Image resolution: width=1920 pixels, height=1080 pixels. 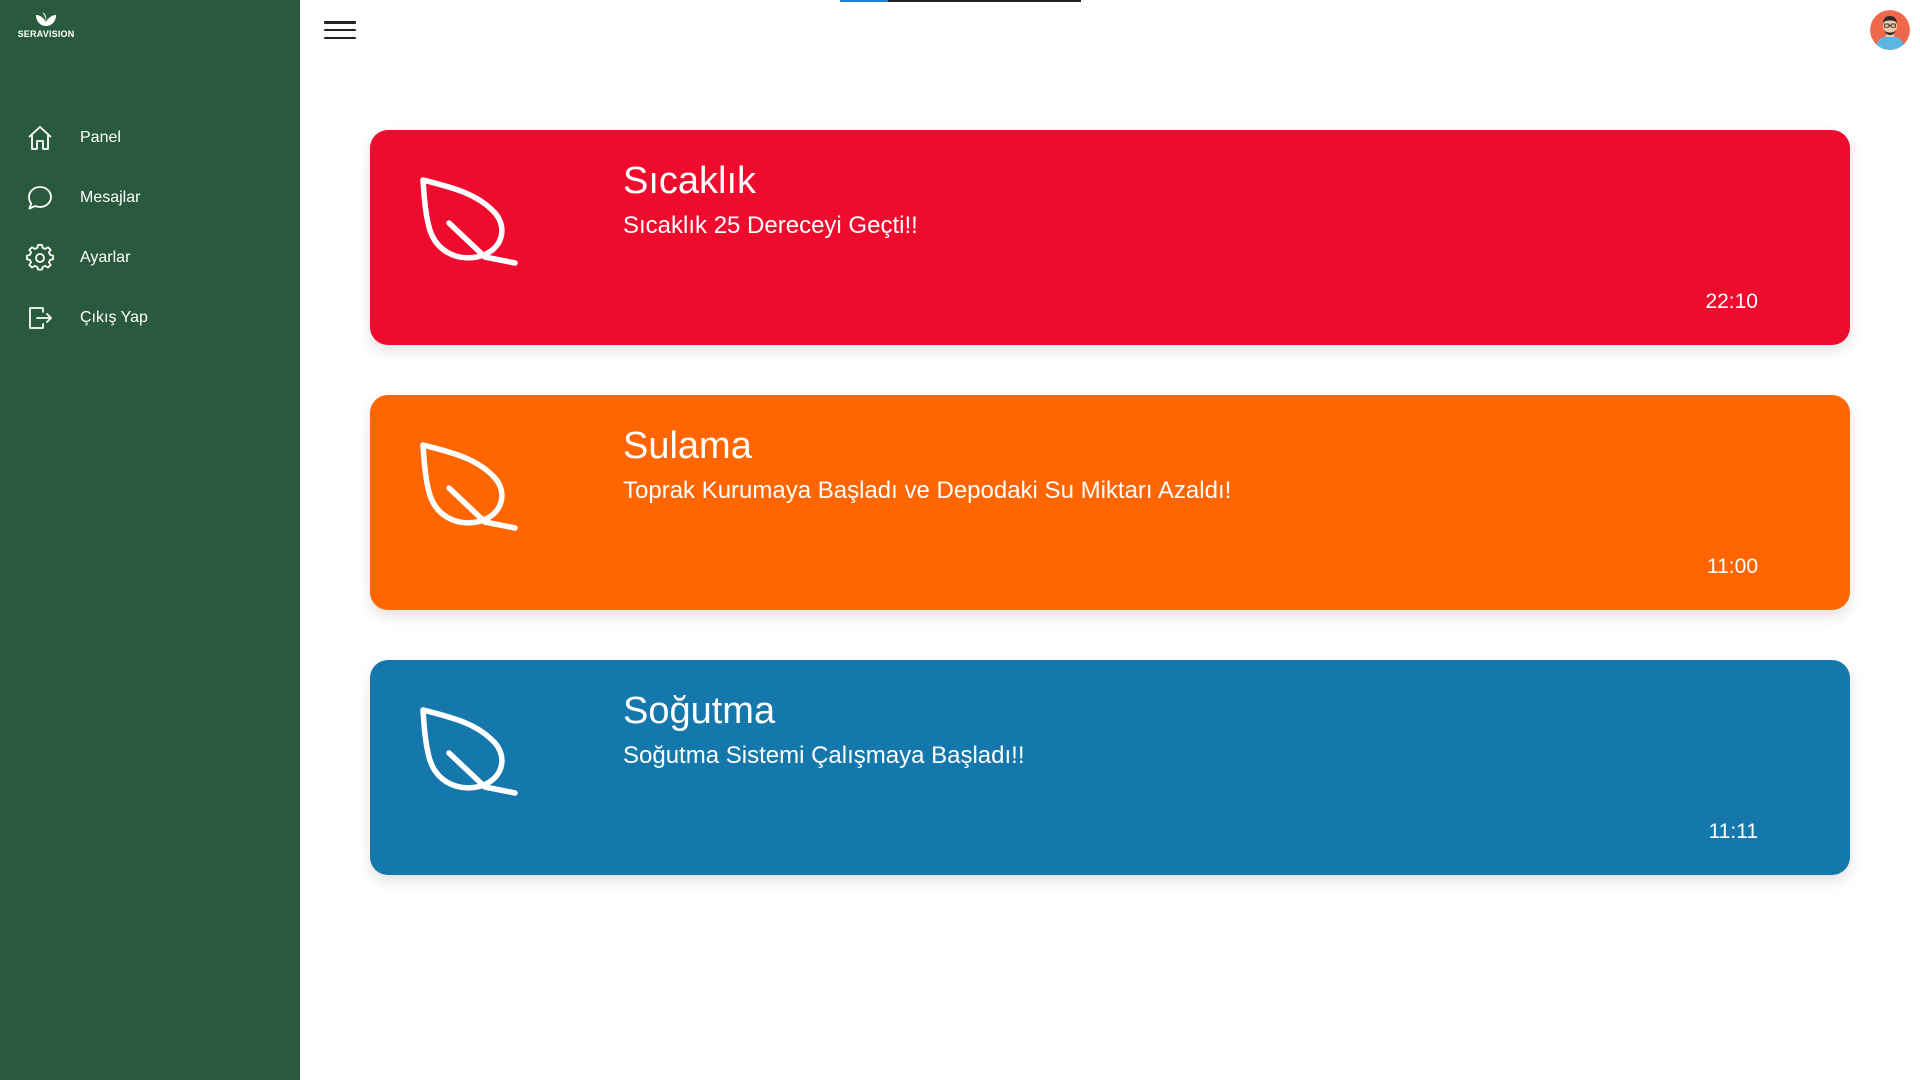 I want to click on sidebar-item-panel: Panel, so click(x=150, y=138).